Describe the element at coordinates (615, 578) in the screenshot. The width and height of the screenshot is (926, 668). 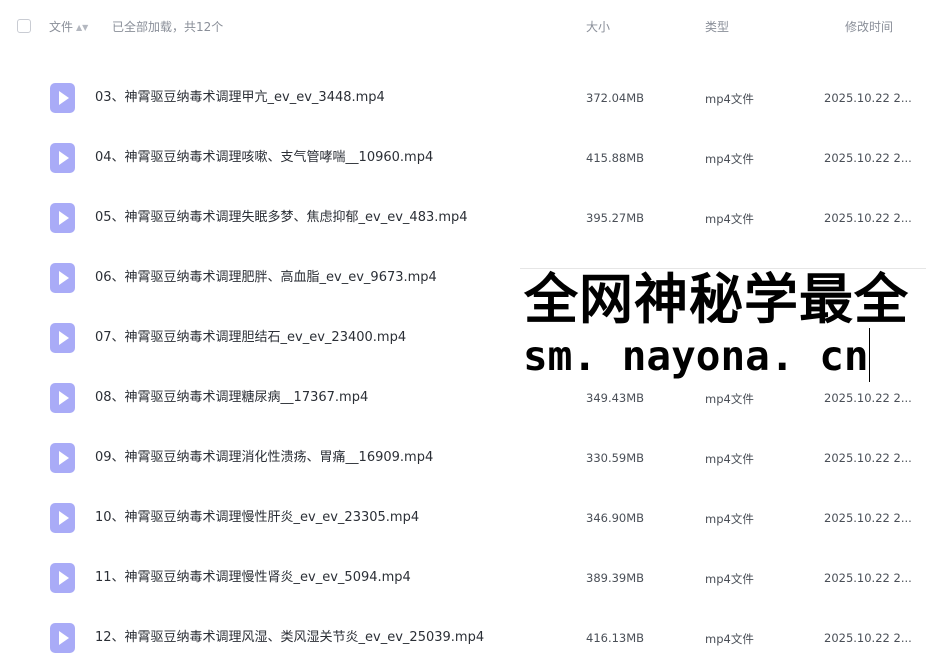
I see `file-size: 389.39MB` at that location.